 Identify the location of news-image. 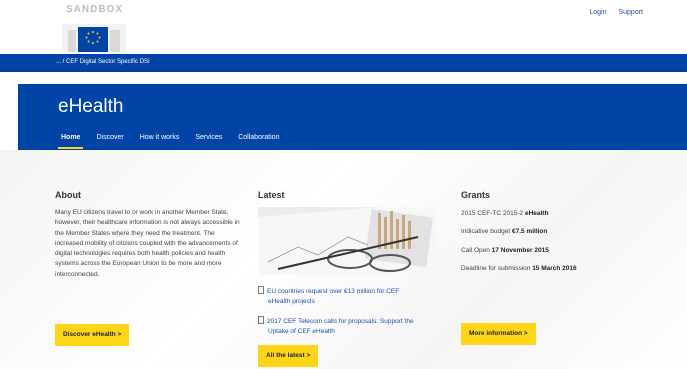
(347, 241).